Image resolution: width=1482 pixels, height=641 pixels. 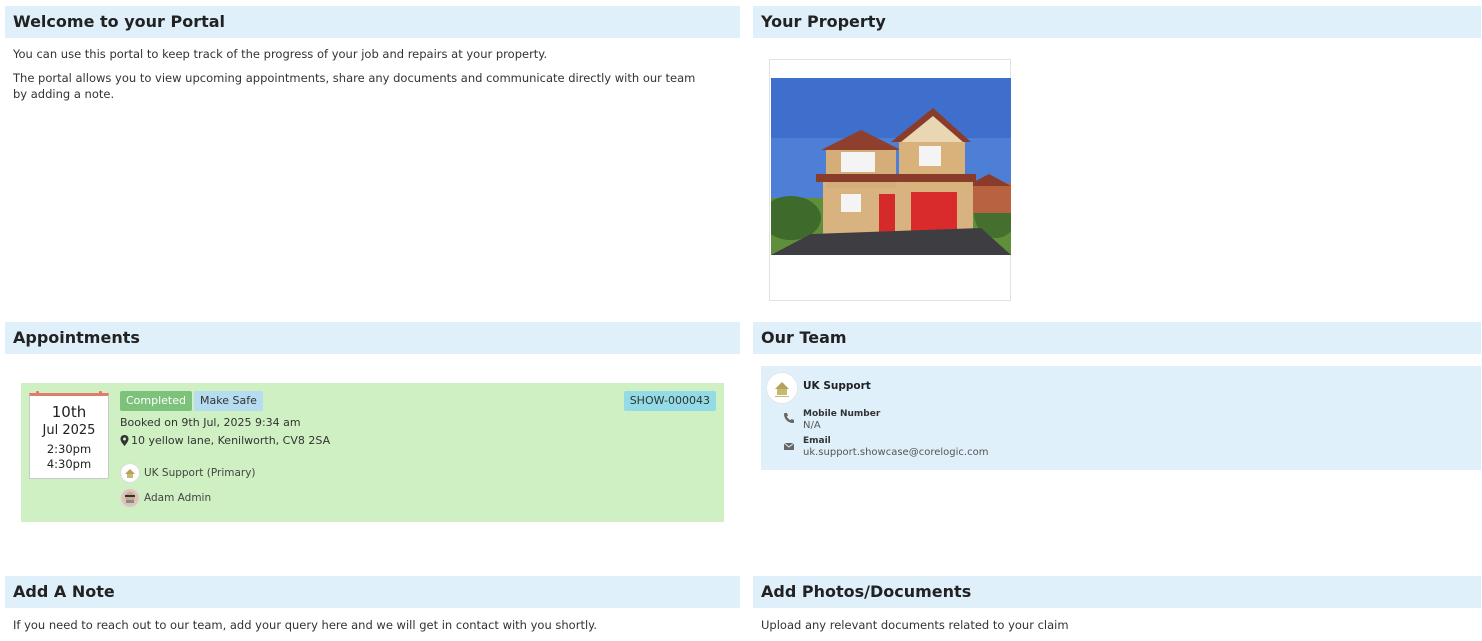 What do you see at coordinates (372, 592) in the screenshot?
I see `note-header: Add A Note` at bounding box center [372, 592].